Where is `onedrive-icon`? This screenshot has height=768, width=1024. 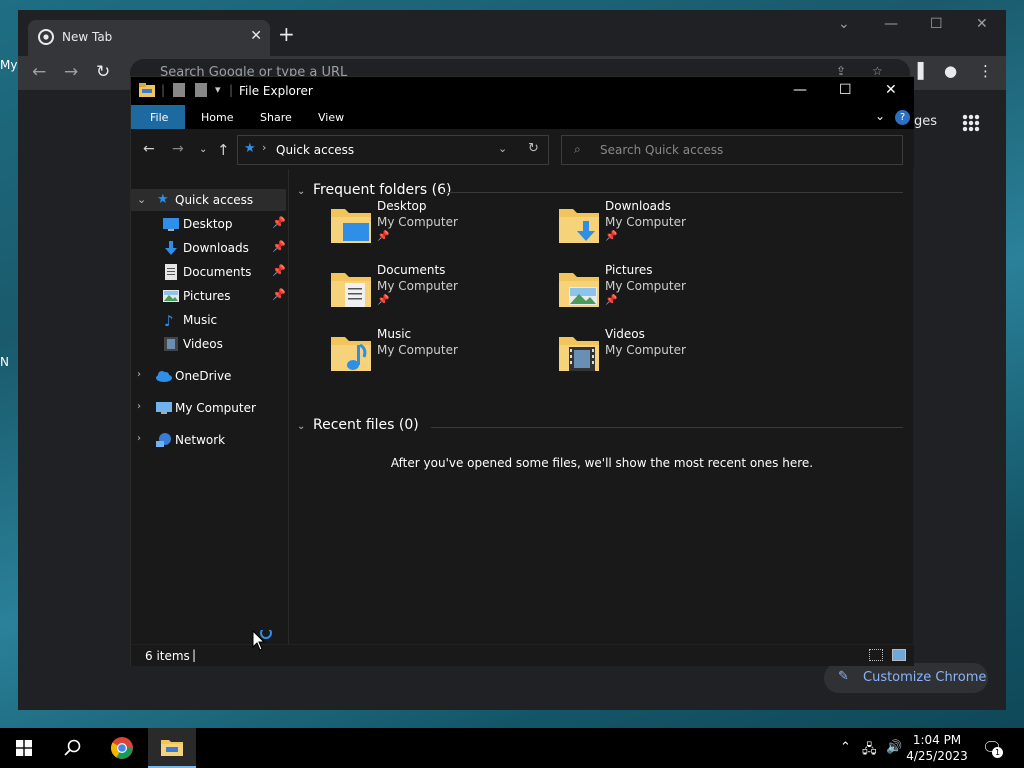
onedrive-icon is located at coordinates (164, 376).